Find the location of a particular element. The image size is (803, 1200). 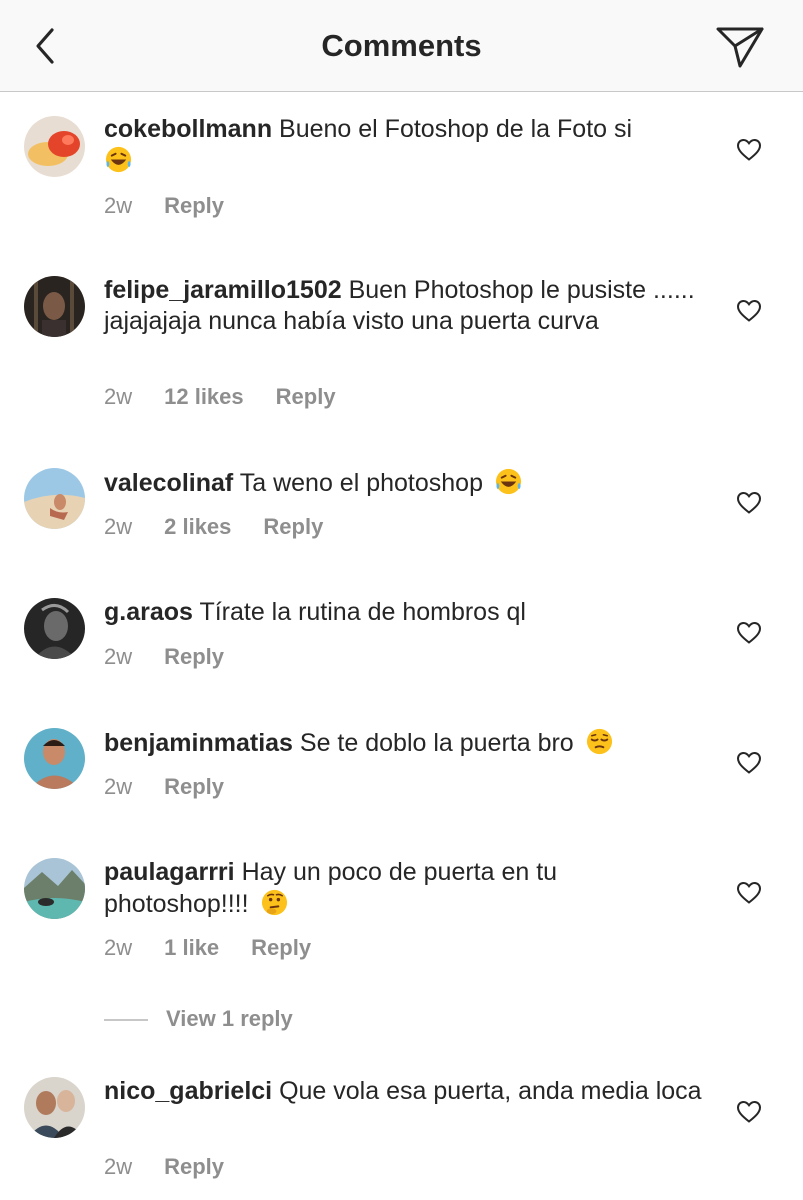

comment-username: felipe_jaramillo1502 is located at coordinates (223, 290).